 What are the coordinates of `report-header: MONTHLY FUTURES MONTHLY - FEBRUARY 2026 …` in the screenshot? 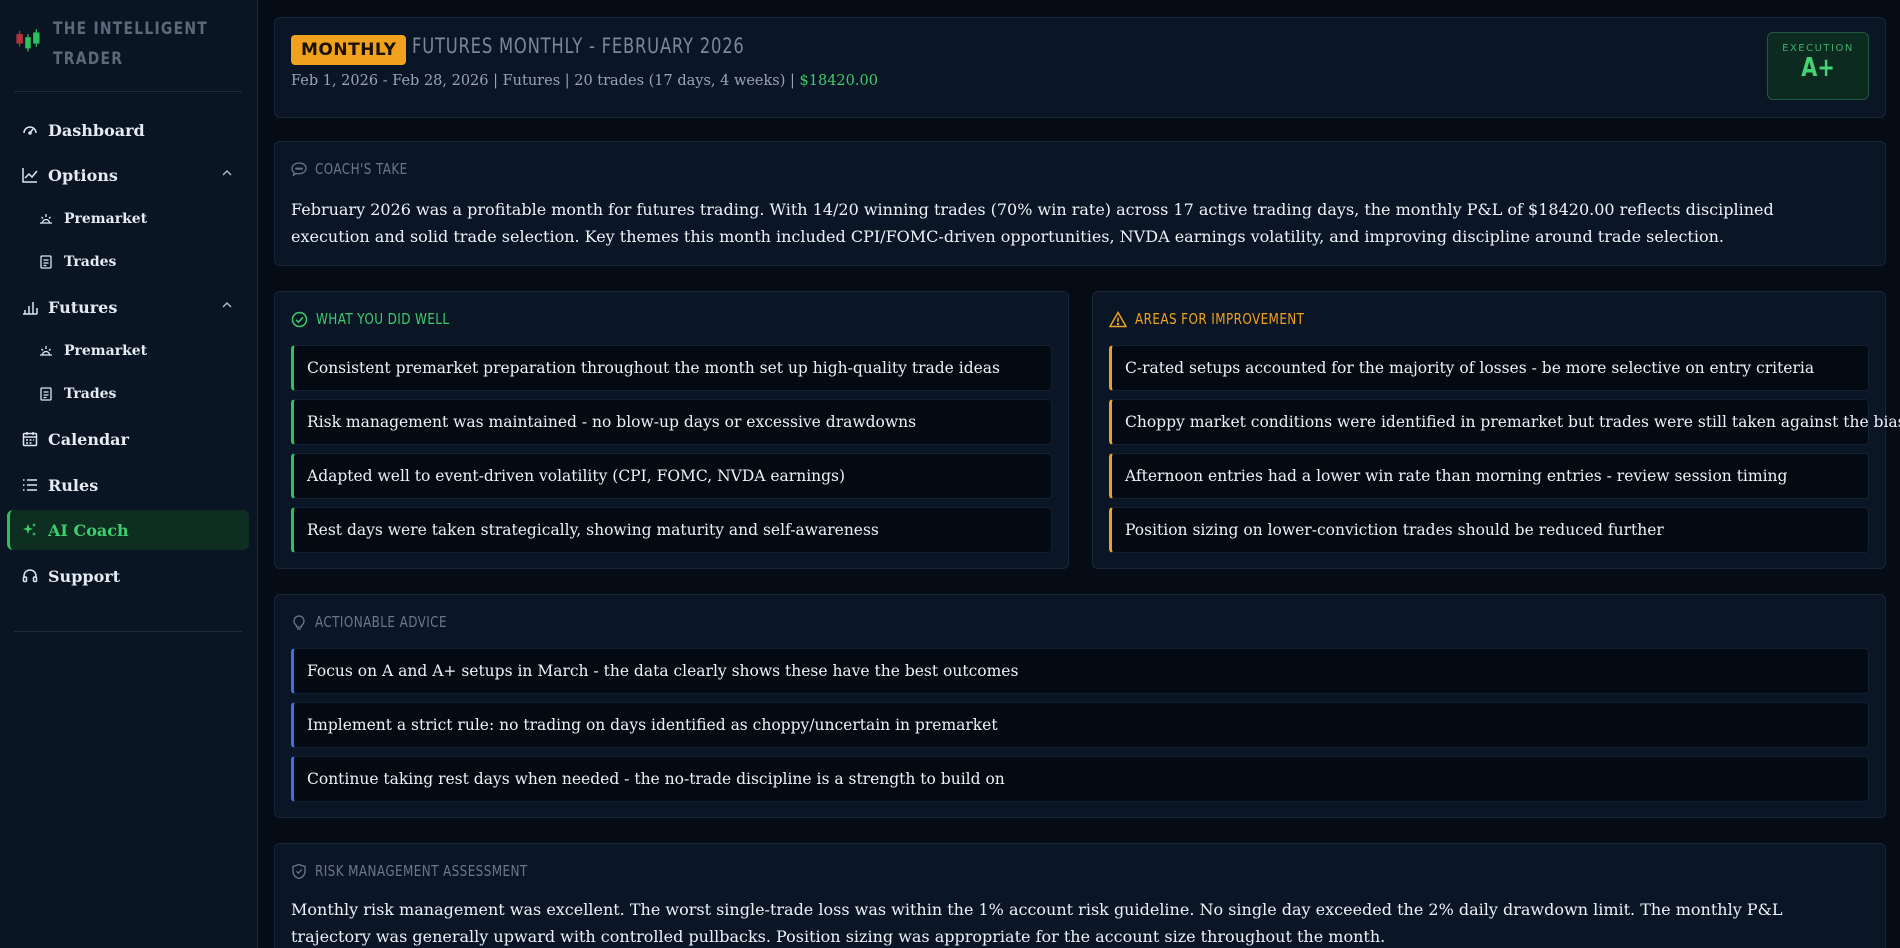 It's located at (1080, 67).